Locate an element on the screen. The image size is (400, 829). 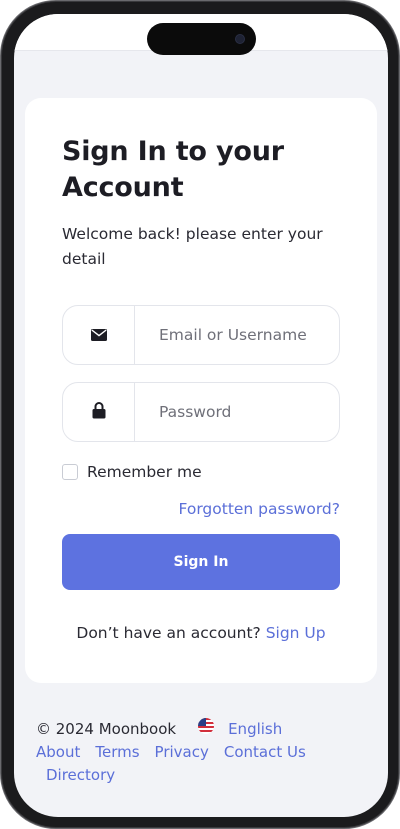
lock-icon is located at coordinates (99, 412).